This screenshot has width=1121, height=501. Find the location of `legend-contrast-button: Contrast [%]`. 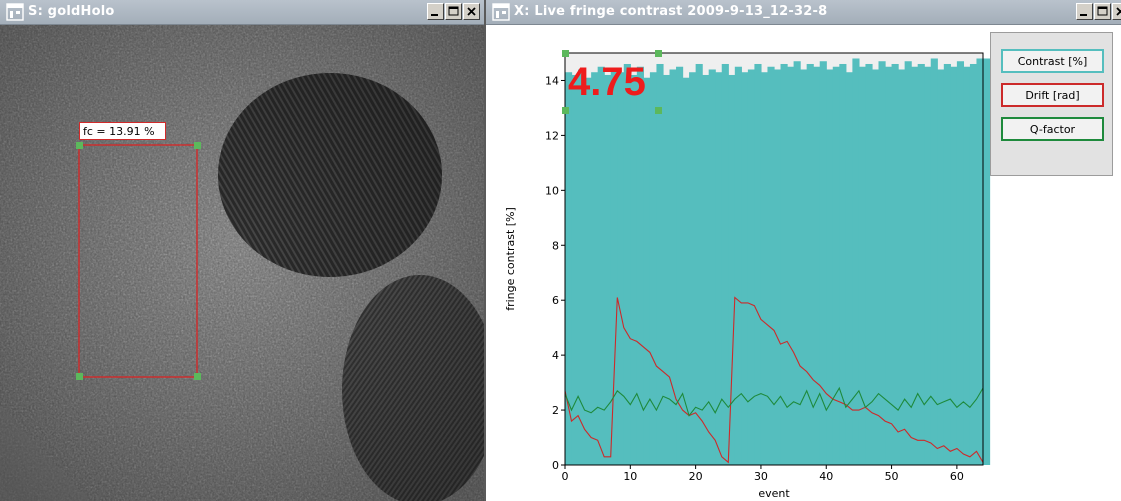

legend-contrast-button: Contrast [%] is located at coordinates (1052, 61).